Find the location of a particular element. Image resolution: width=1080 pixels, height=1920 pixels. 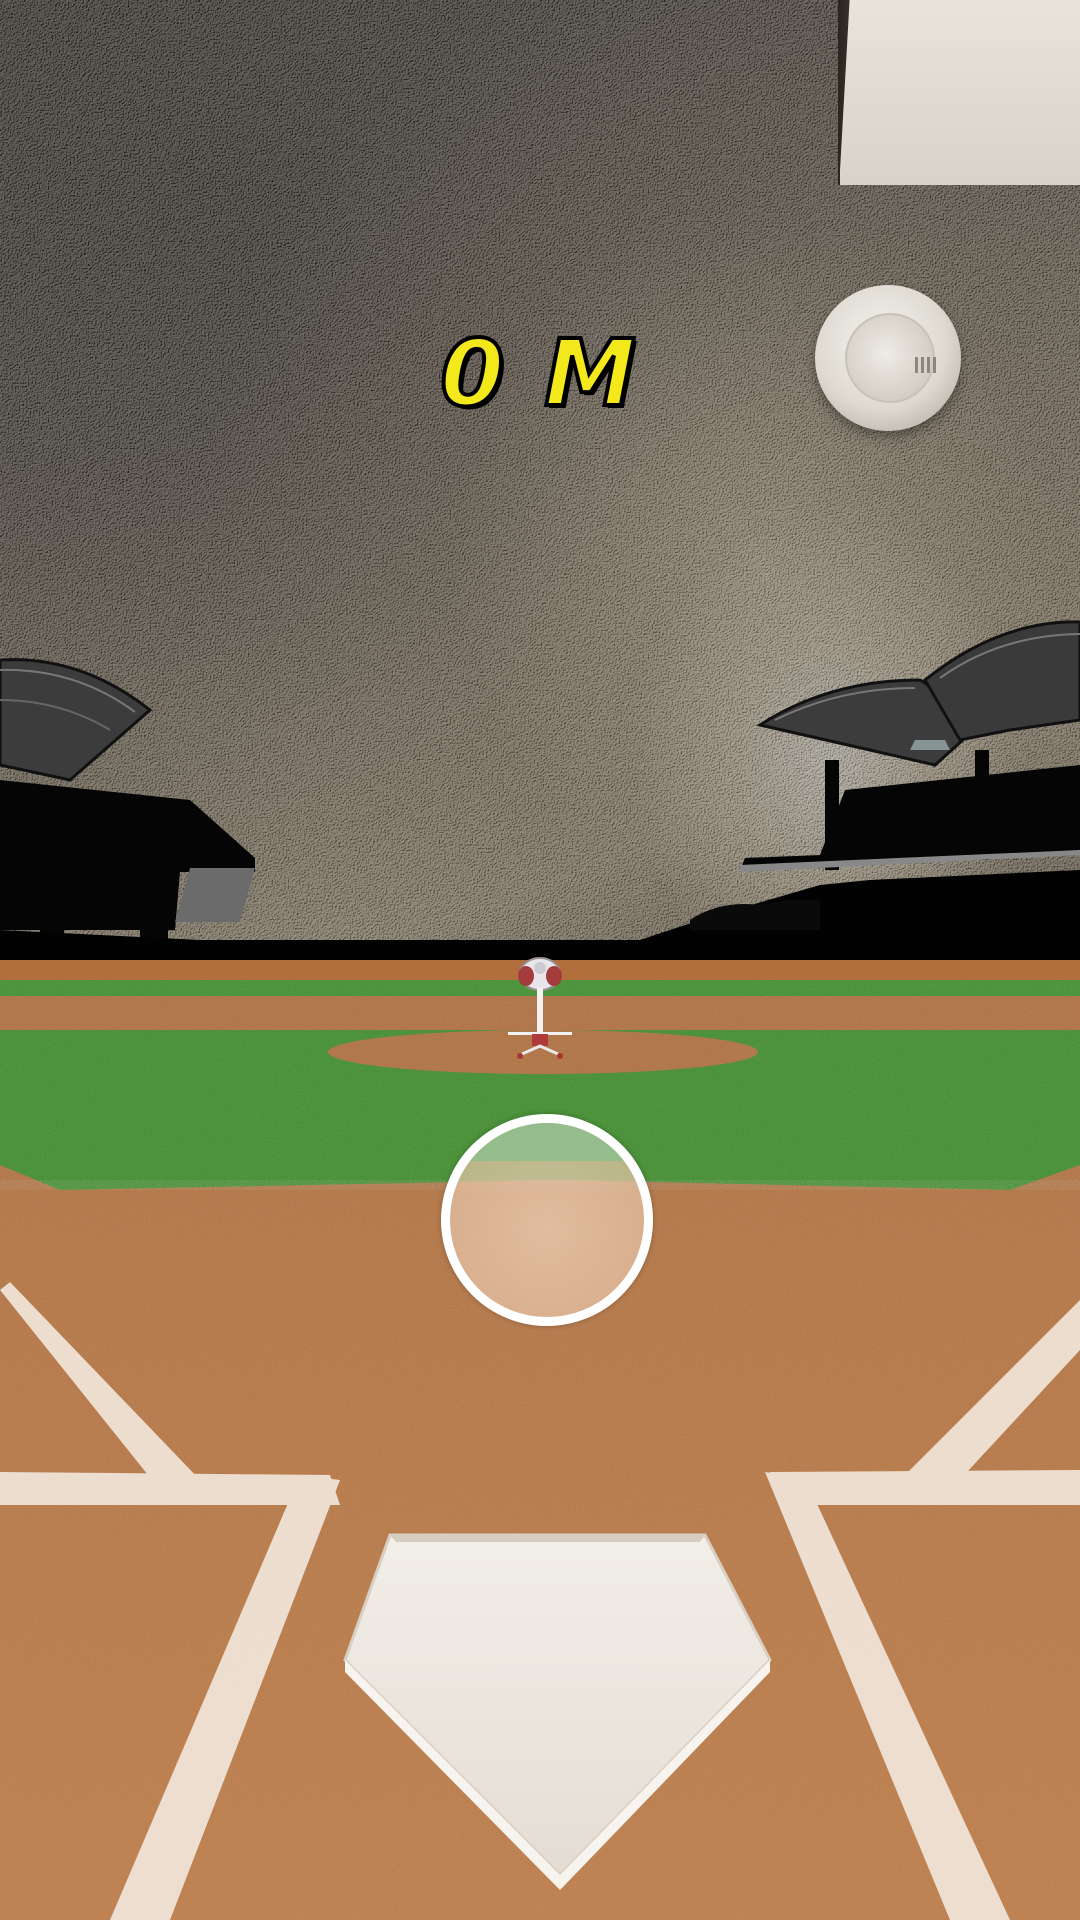

ceiling-beam is located at coordinates (960, 92).